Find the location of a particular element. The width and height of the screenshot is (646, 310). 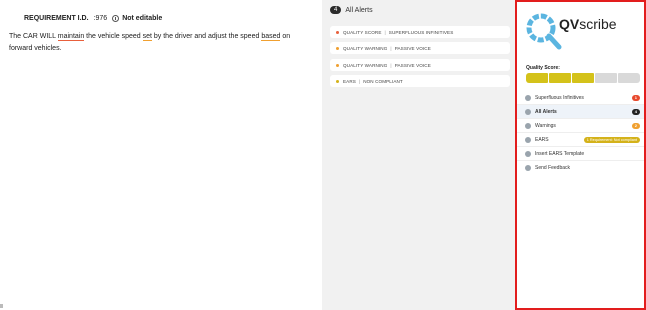

alerts-title: All Alerts is located at coordinates (359, 10).